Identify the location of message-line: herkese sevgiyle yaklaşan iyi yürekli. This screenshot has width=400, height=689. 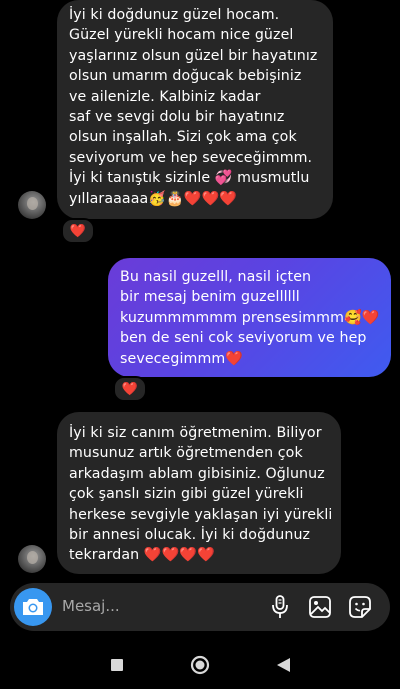
(201, 514).